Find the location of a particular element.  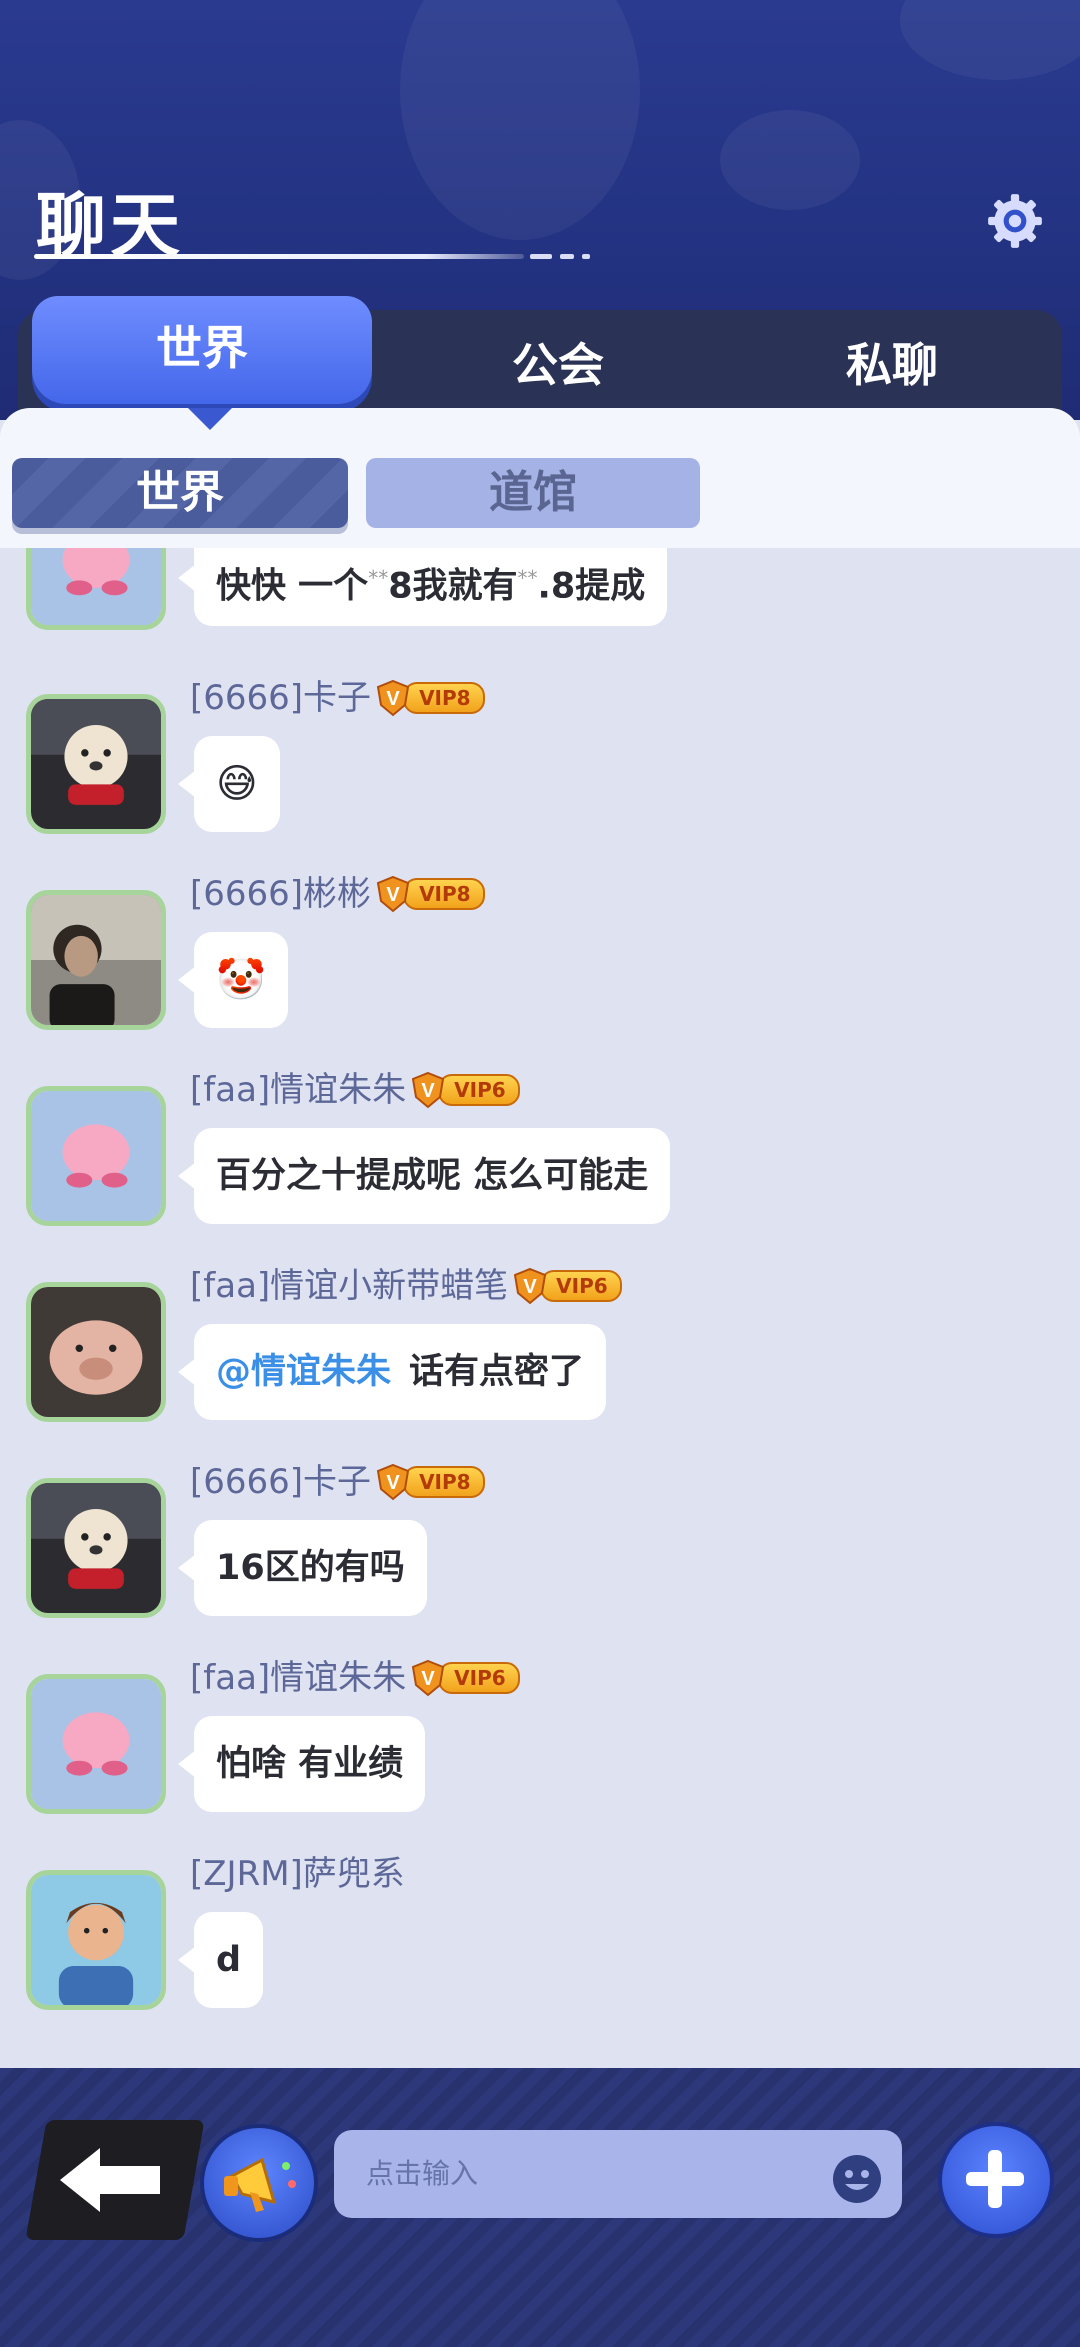

add-button is located at coordinates (996, 2180).